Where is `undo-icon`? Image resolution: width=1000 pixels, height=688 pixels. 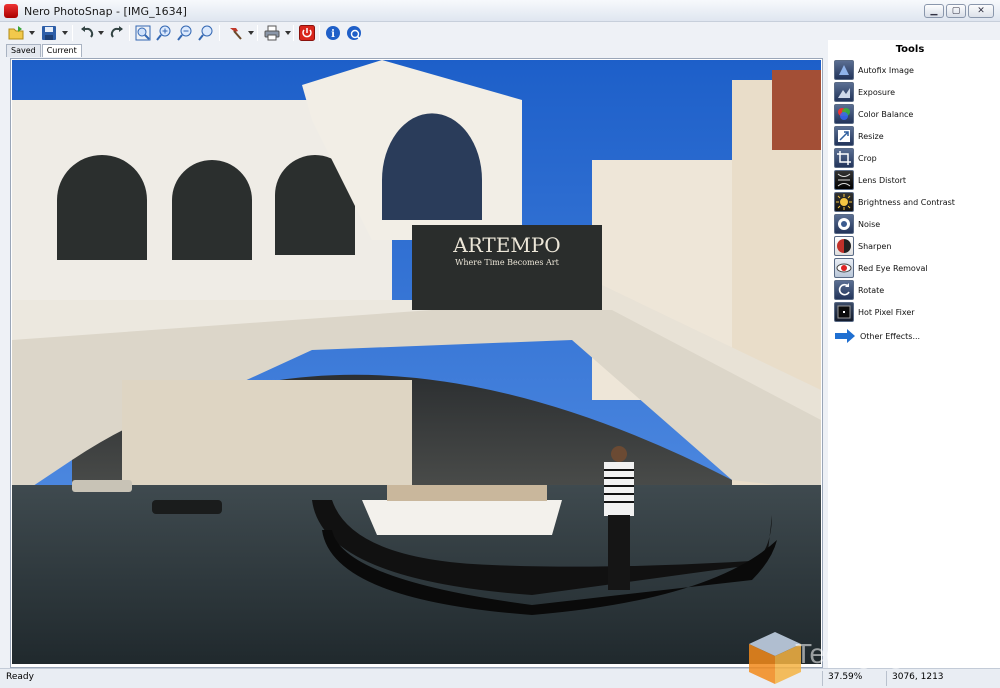
undo-icon is located at coordinates (87, 33).